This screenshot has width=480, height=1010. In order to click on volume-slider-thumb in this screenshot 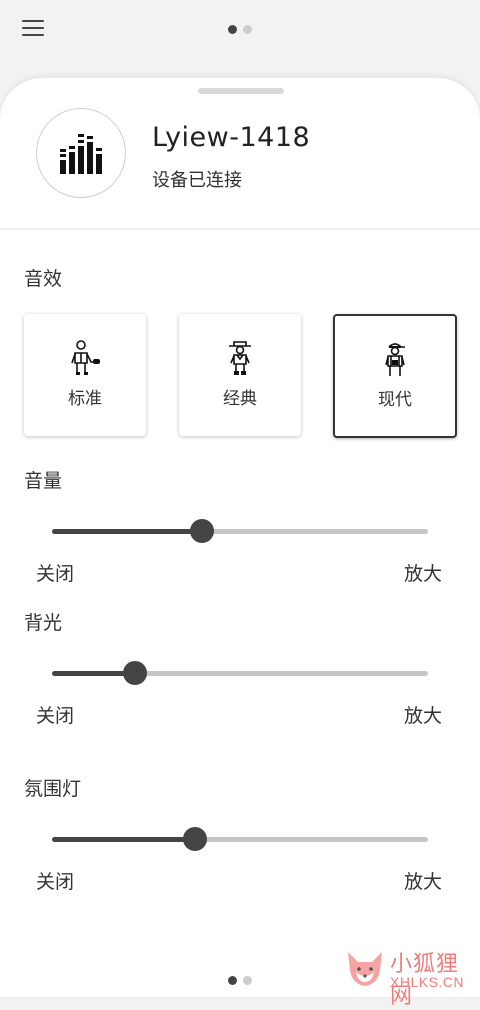, I will do `click(202, 531)`.